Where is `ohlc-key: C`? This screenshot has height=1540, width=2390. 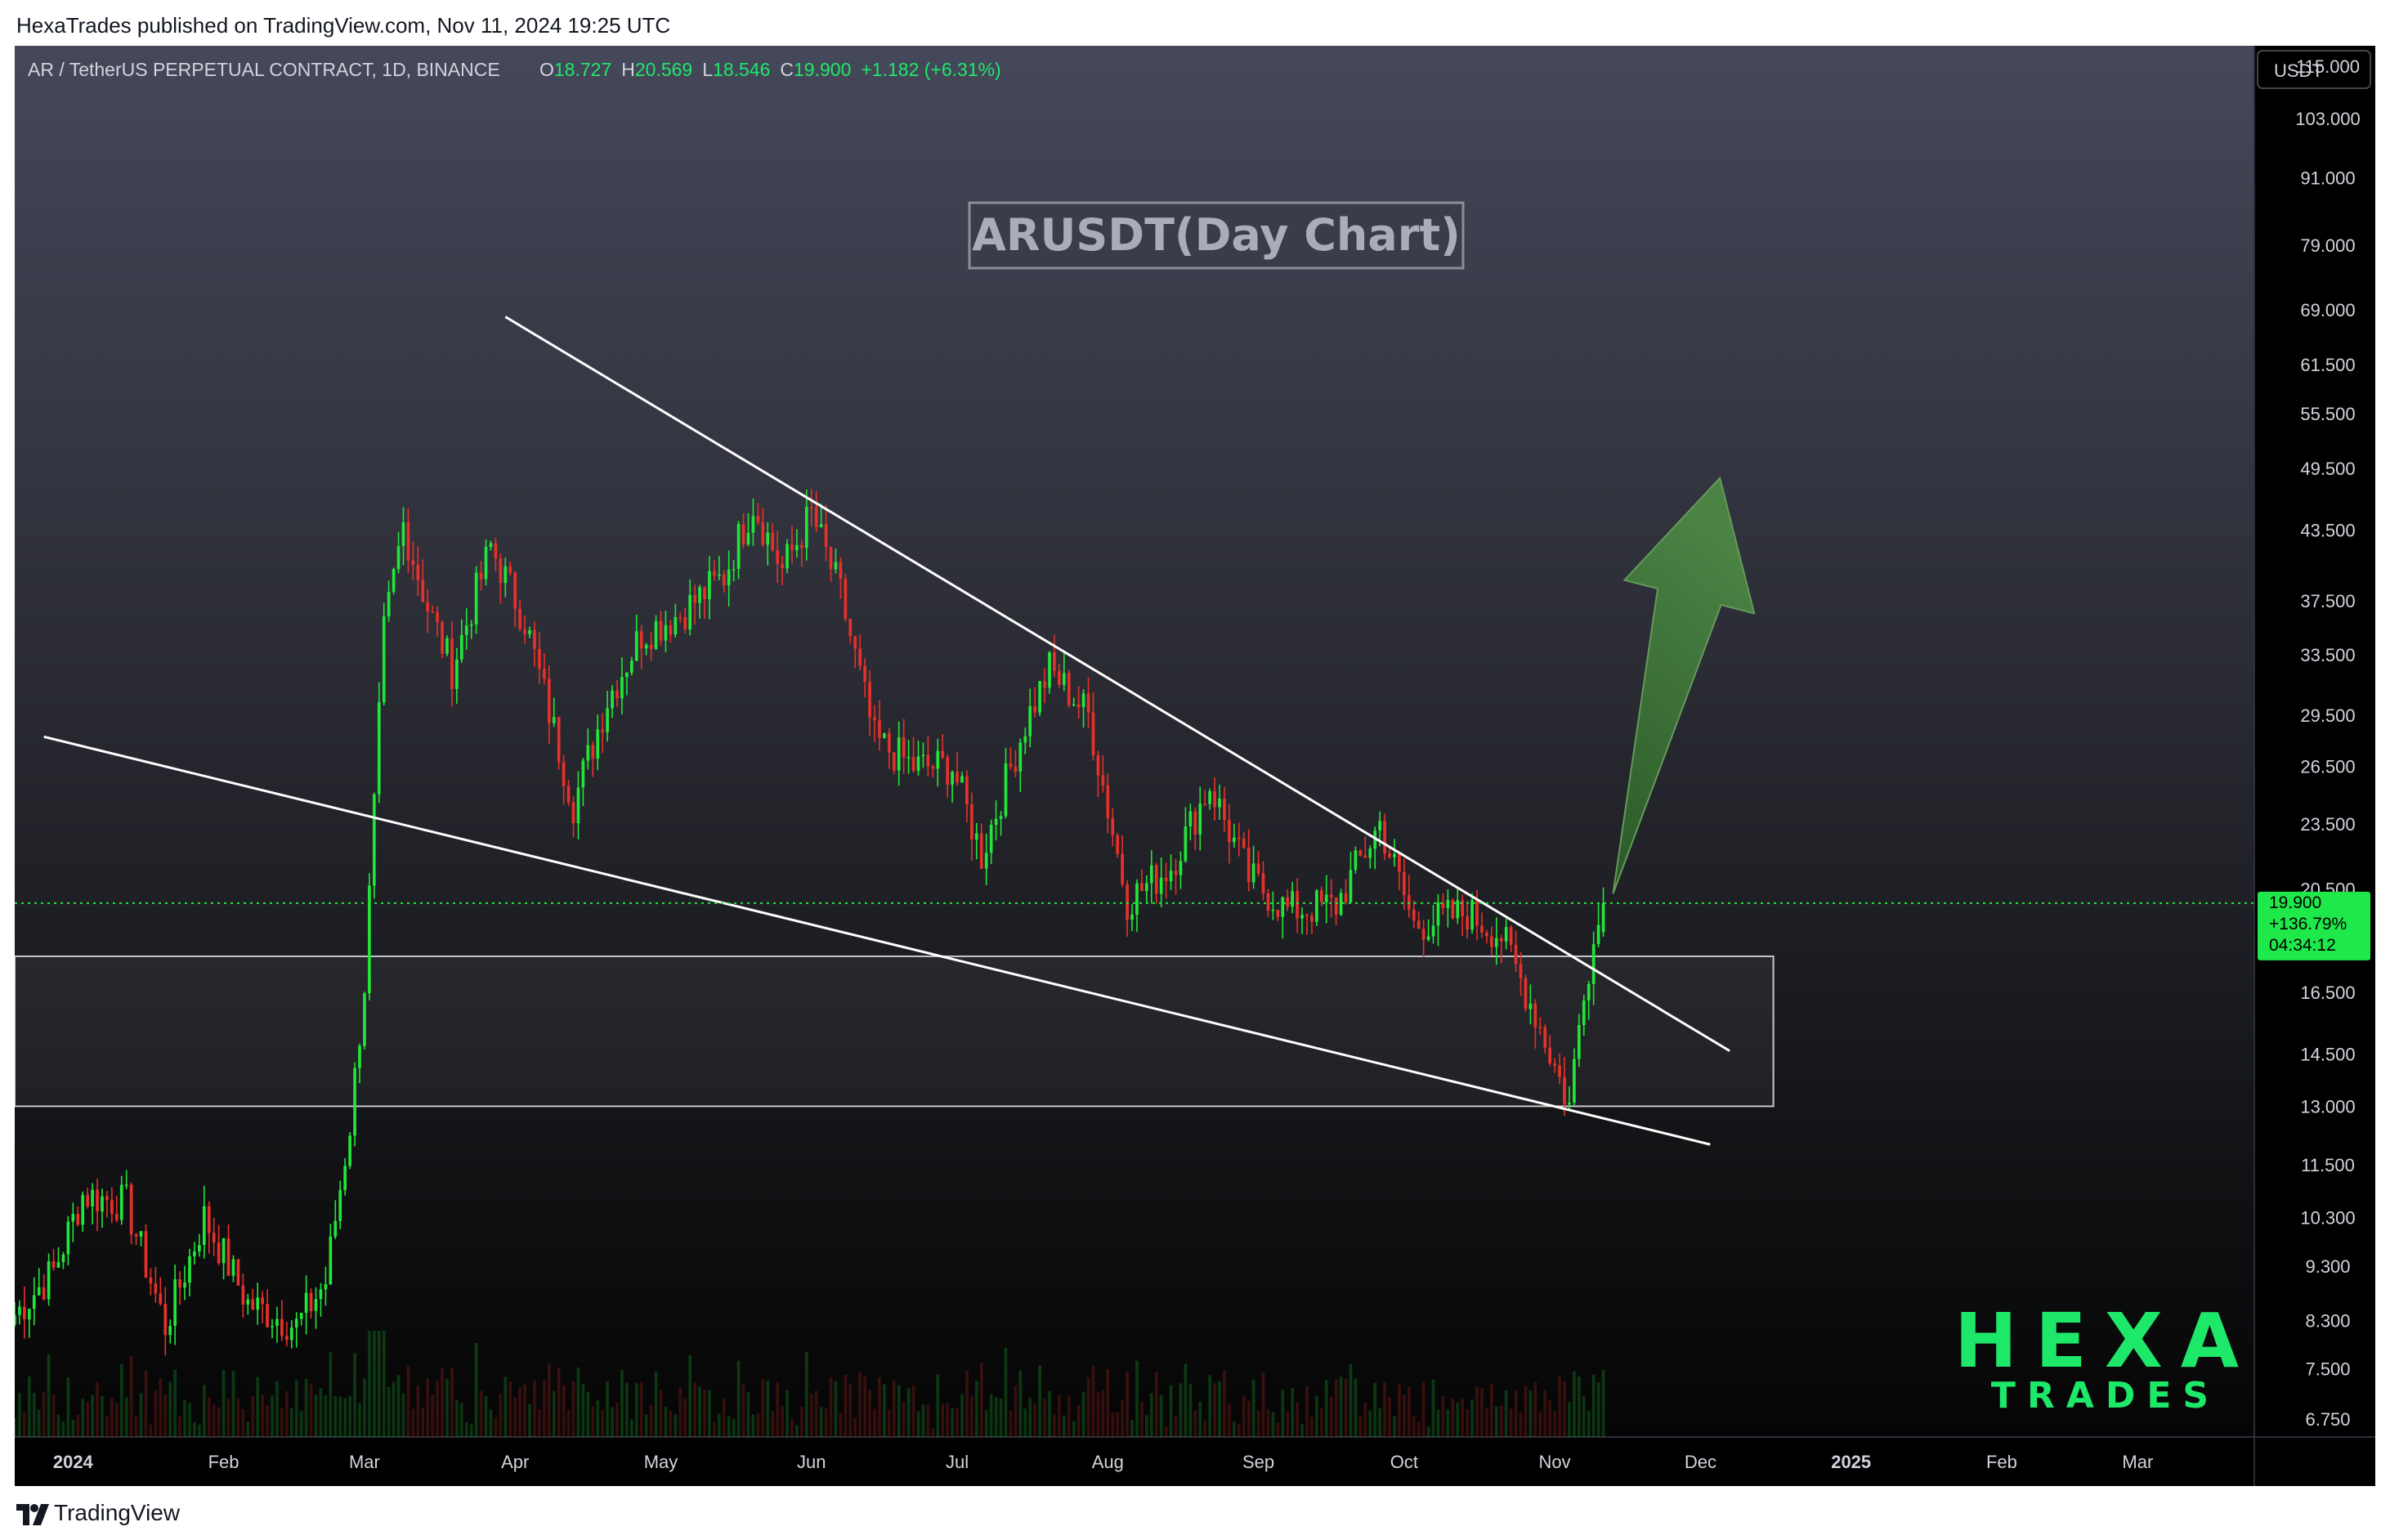 ohlc-key: C is located at coordinates (787, 69).